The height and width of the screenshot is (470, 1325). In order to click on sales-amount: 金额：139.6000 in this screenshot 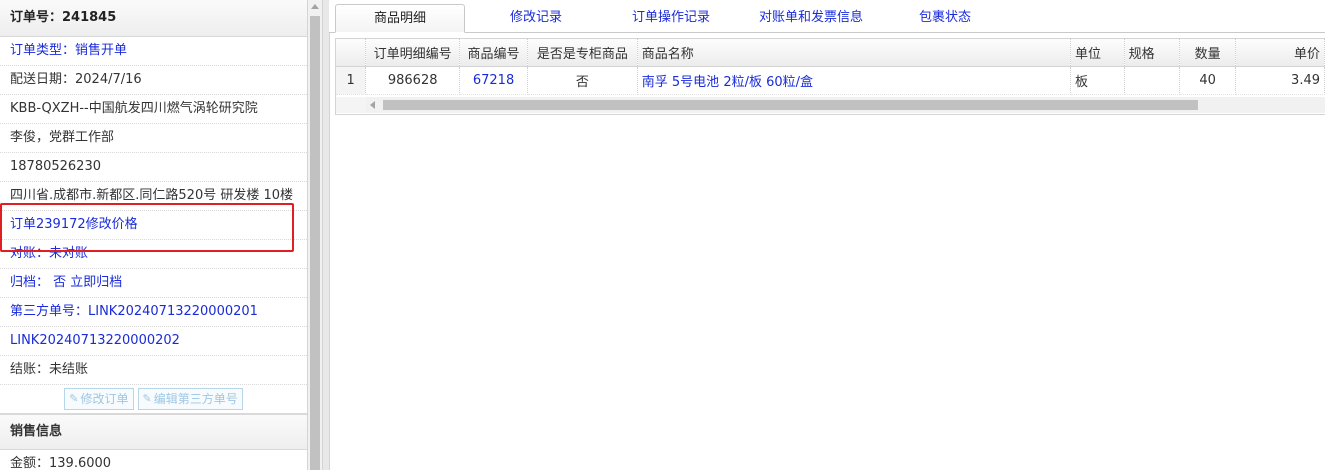, I will do `click(153, 460)`.